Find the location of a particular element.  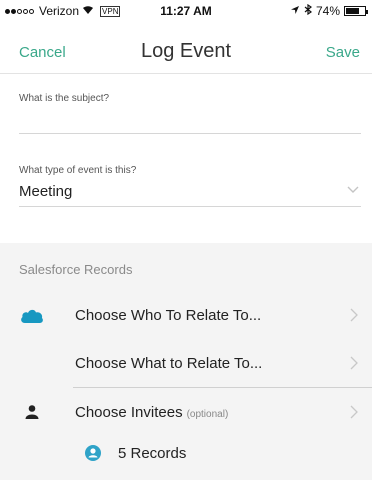

location-arrow-icon is located at coordinates (295, 11).